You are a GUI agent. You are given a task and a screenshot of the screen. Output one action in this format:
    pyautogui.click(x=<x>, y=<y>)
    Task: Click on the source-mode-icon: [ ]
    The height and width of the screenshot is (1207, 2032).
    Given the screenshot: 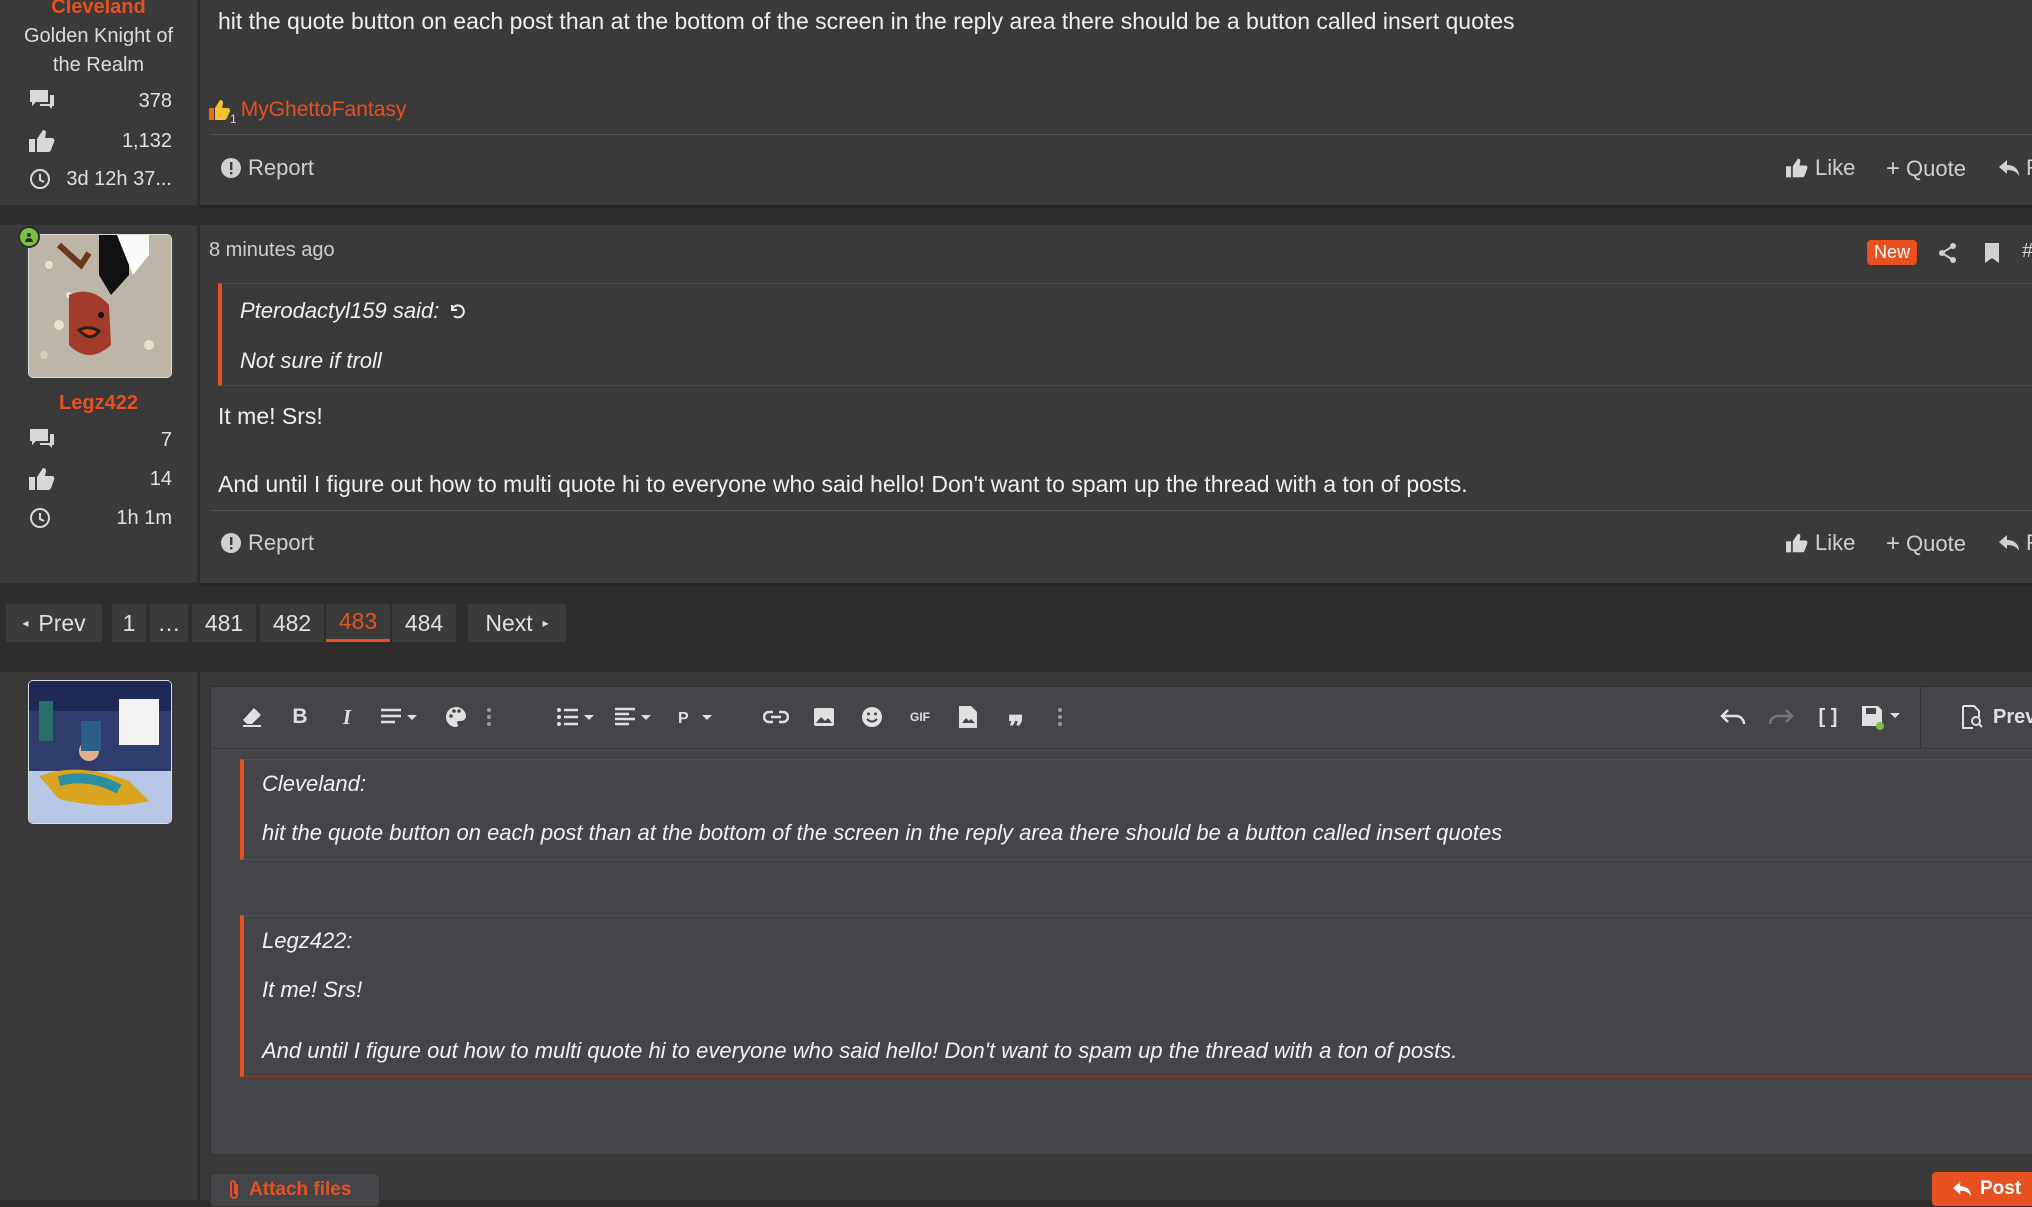 What is the action you would take?
    pyautogui.click(x=1828, y=717)
    